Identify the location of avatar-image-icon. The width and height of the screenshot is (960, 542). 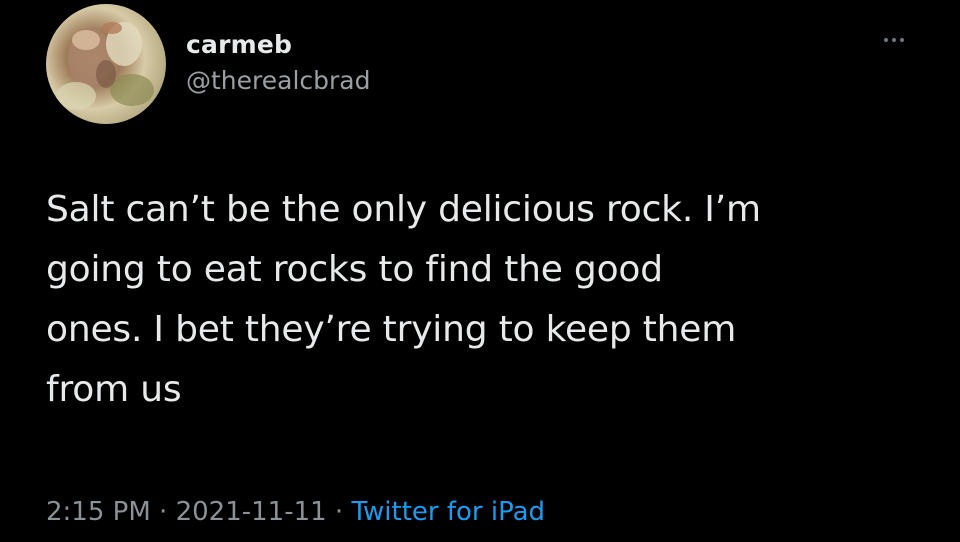
(105, 66).